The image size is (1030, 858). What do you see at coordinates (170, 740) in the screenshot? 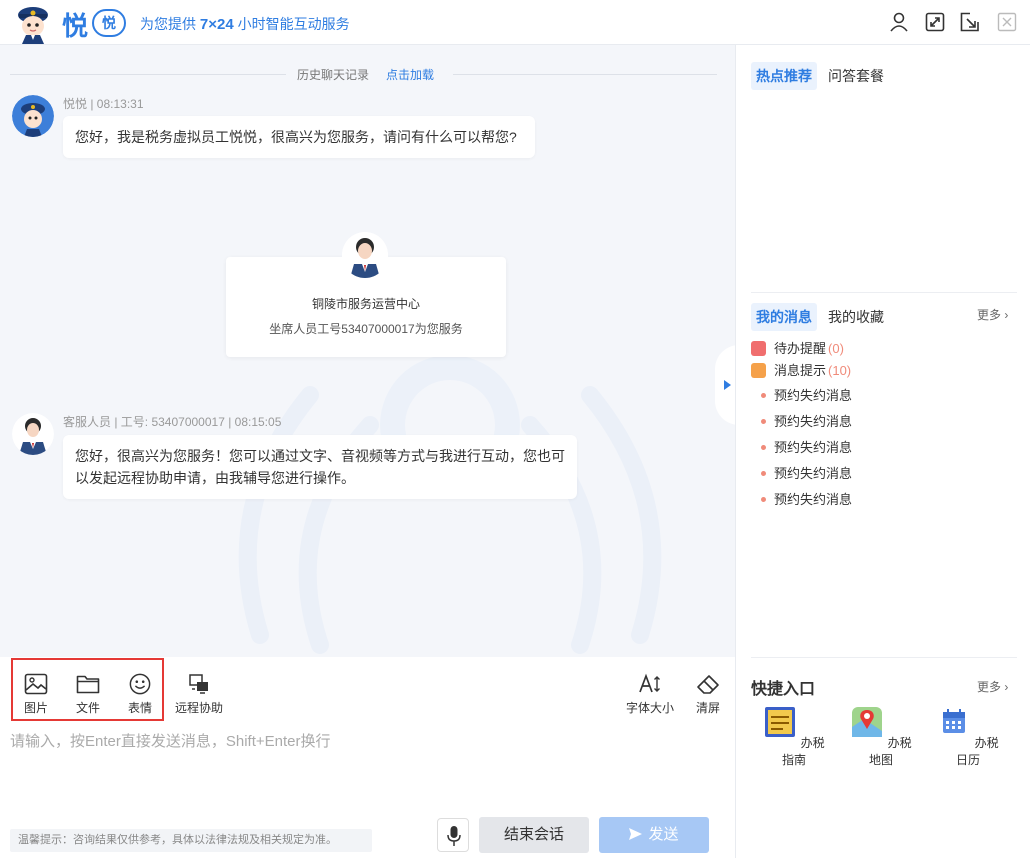
I see `message-input: 请输入，按Enter直接发送消息，Shift+Enter换行` at bounding box center [170, 740].